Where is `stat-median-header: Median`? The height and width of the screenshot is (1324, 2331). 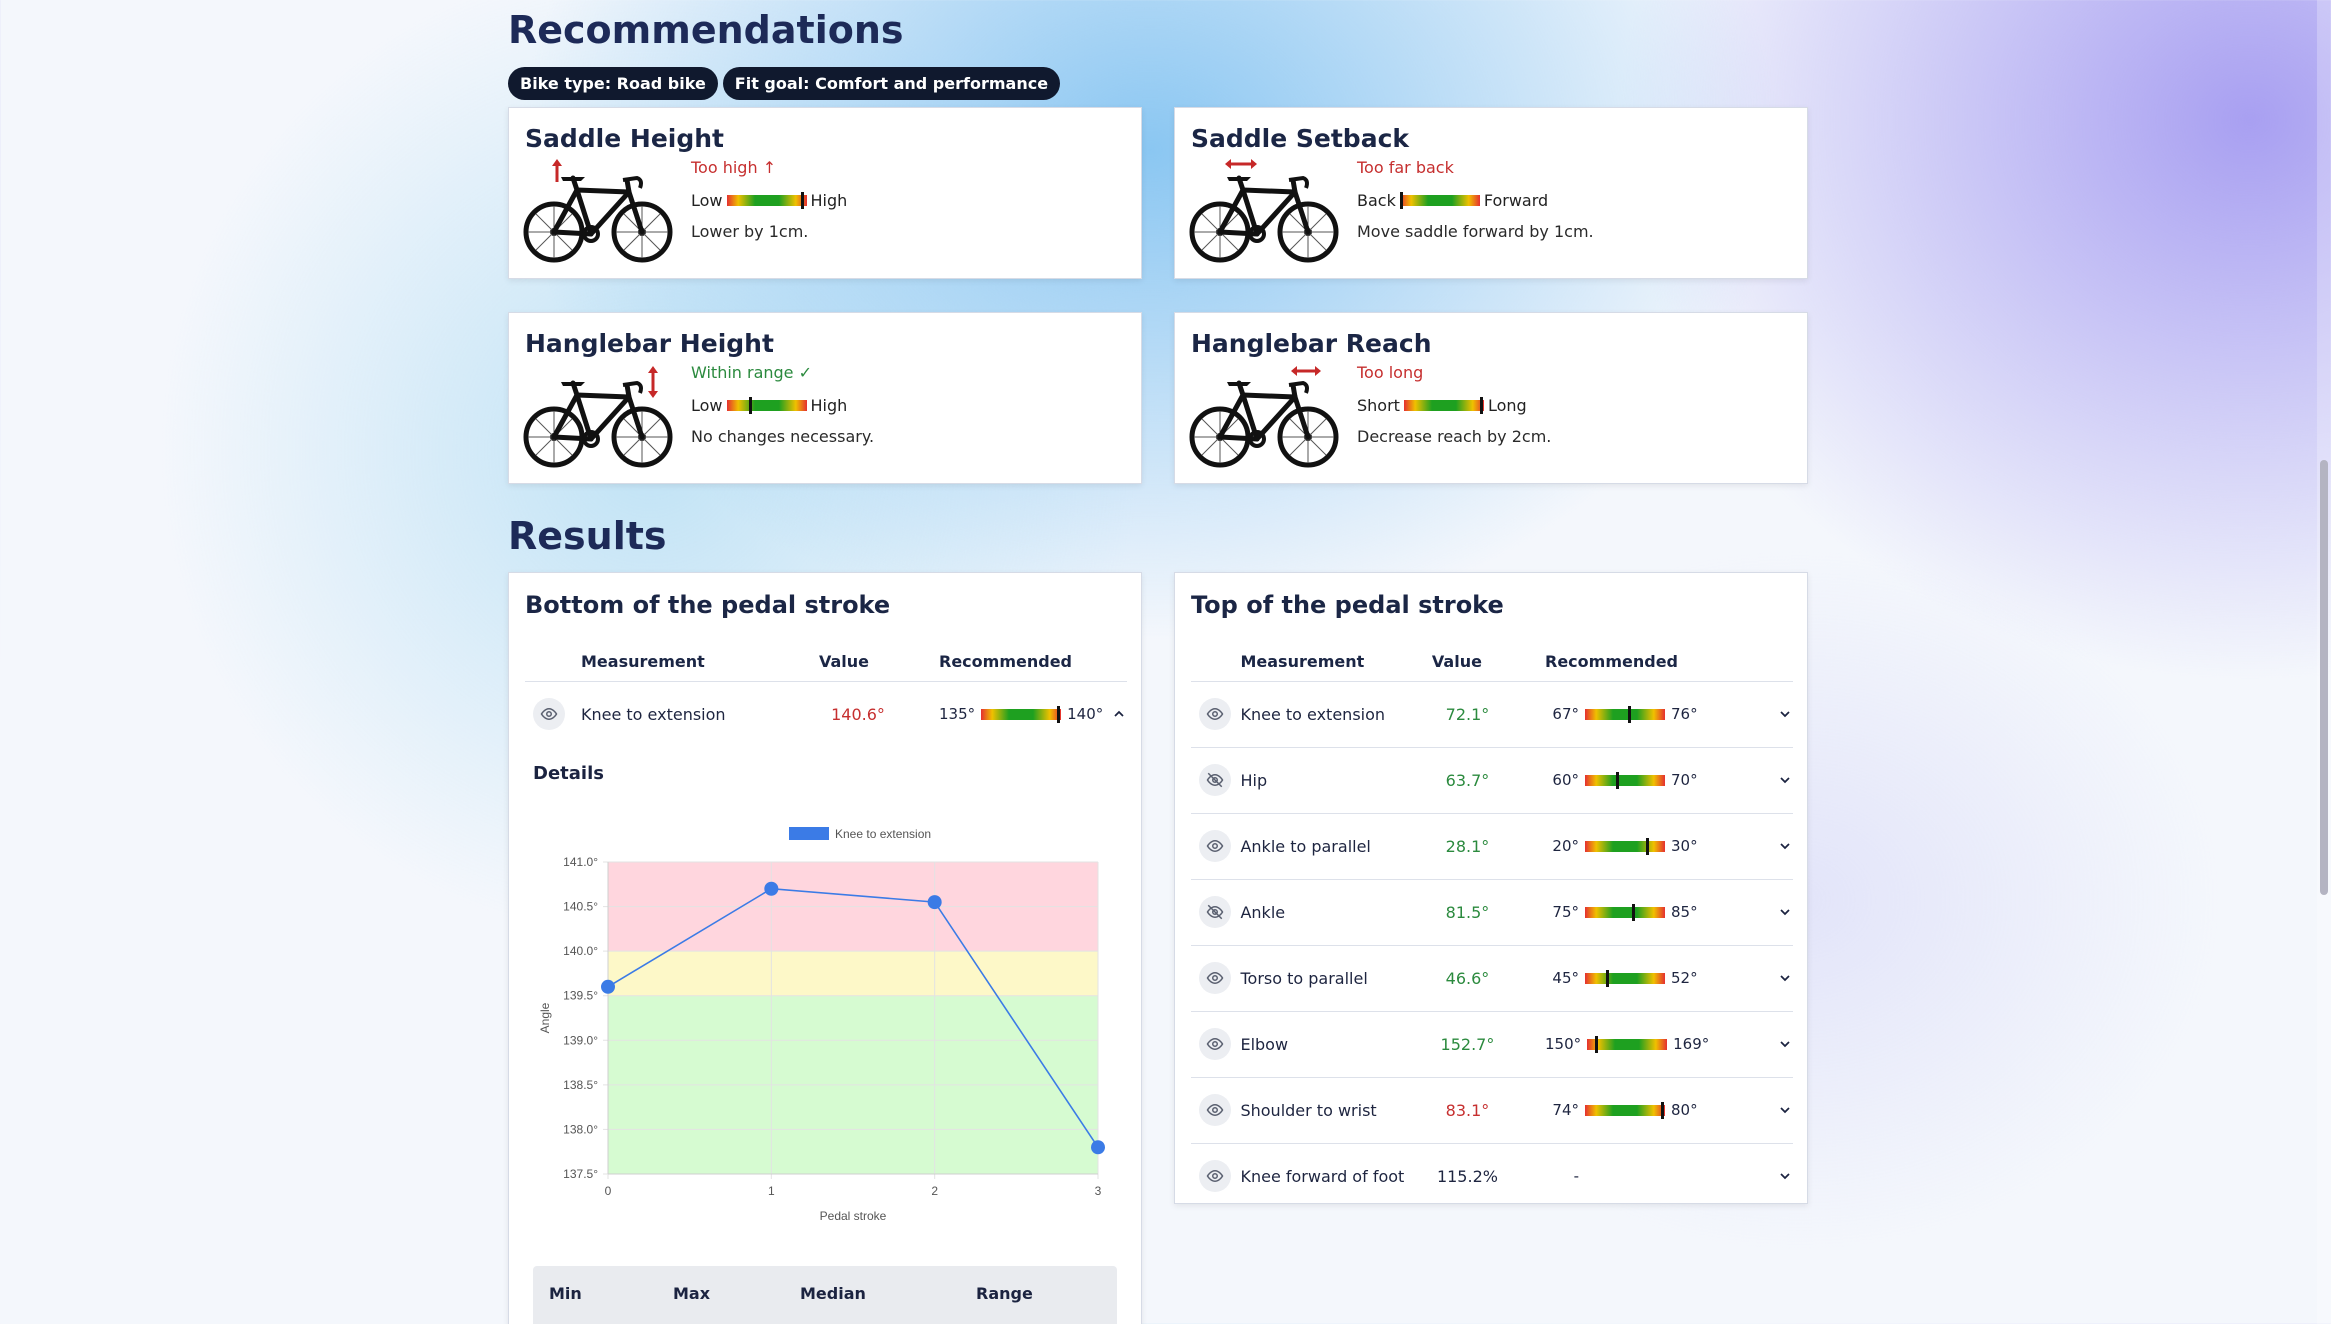 stat-median-header: Median is located at coordinates (833, 1293).